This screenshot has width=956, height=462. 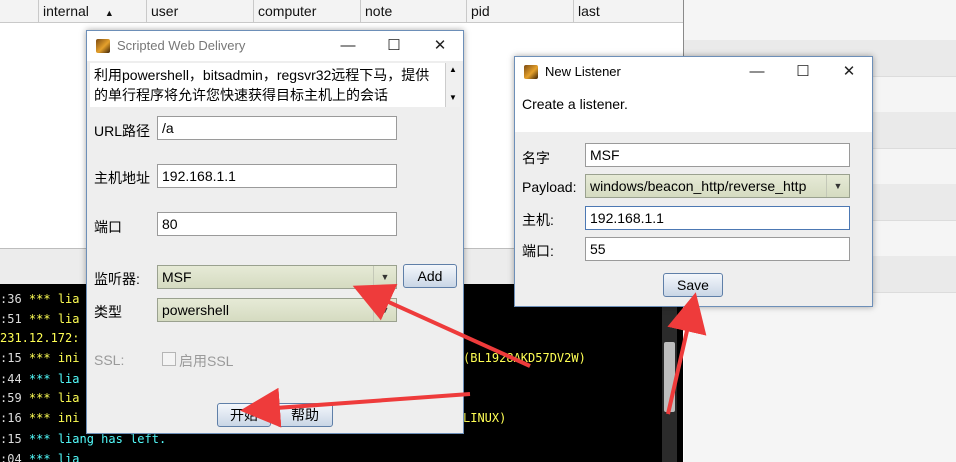 What do you see at coordinates (549, 187) in the screenshot?
I see `payload-label: Payload:` at bounding box center [549, 187].